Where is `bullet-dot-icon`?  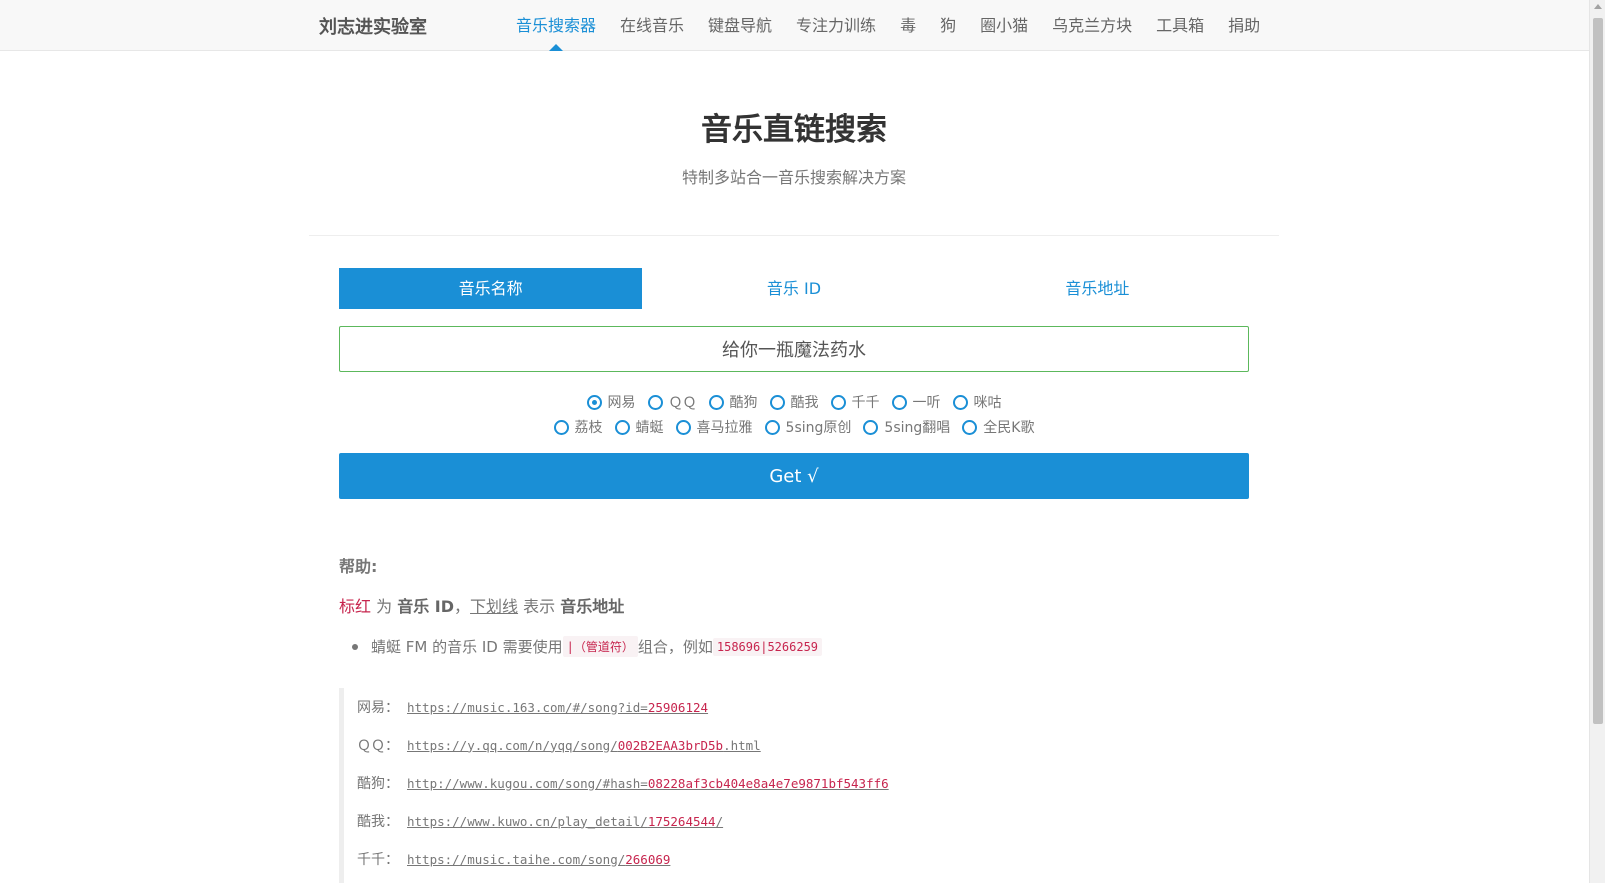 bullet-dot-icon is located at coordinates (355, 646).